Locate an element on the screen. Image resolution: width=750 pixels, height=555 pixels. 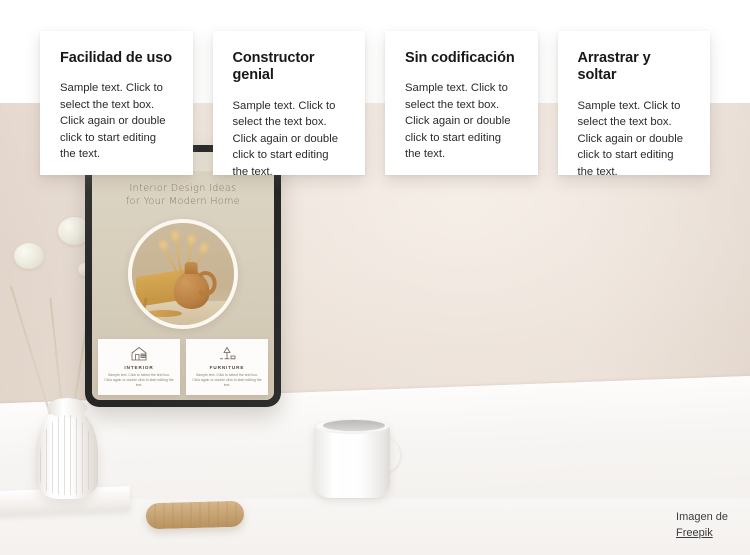
feature-card-title: Facilidad de uso is located at coordinates (116, 58).